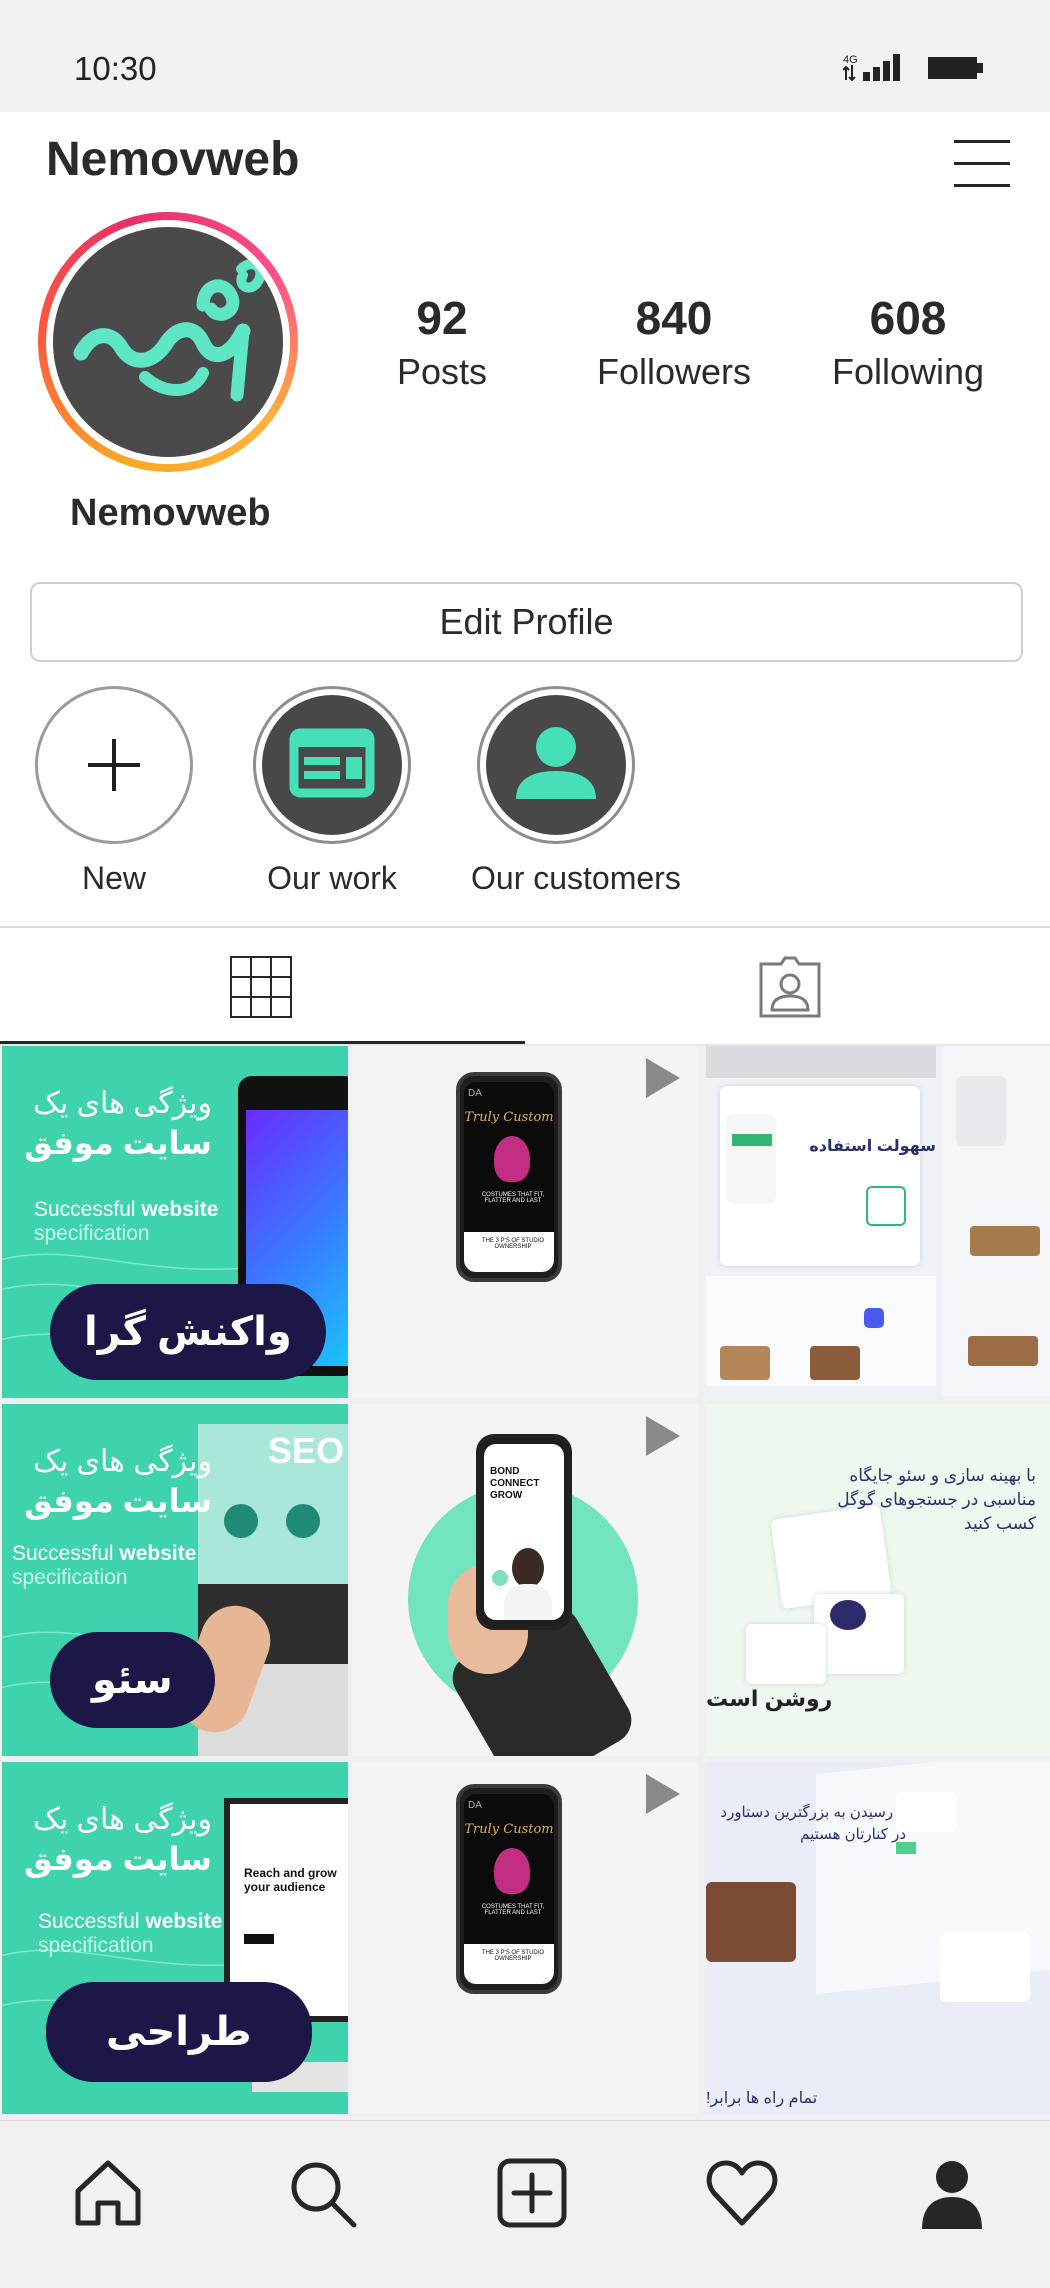  What do you see at coordinates (742, 2193) in the screenshot?
I see `heart-icon` at bounding box center [742, 2193].